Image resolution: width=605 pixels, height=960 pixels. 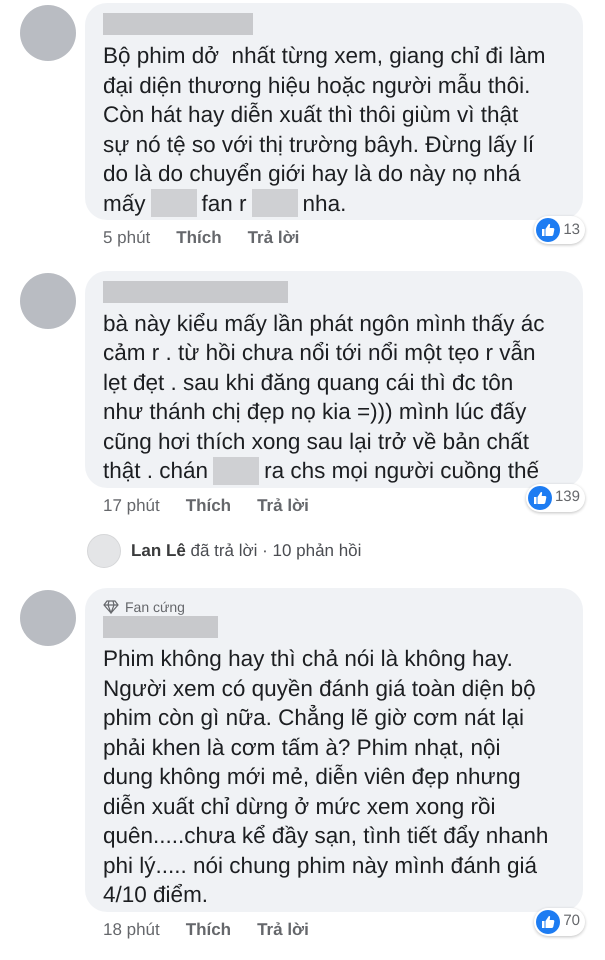 What do you see at coordinates (320, 866) in the screenshot?
I see `comment-text: phi lý..... nói chung phim này mình đánh giá` at bounding box center [320, 866].